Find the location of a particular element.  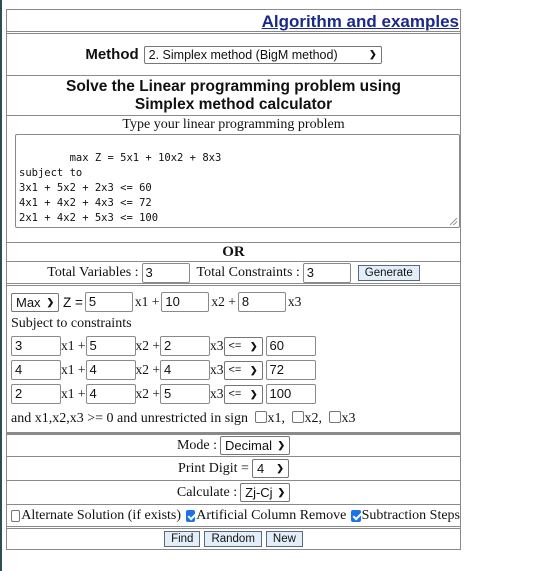

alternate-solution-label: Alternate Solution (if exists) is located at coordinates (101, 515).